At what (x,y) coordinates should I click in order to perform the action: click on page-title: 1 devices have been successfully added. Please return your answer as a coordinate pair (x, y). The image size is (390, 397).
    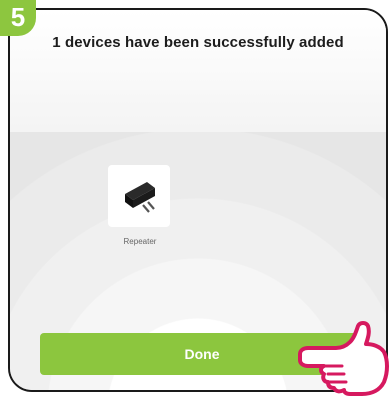
    Looking at the image, I should click on (198, 42).